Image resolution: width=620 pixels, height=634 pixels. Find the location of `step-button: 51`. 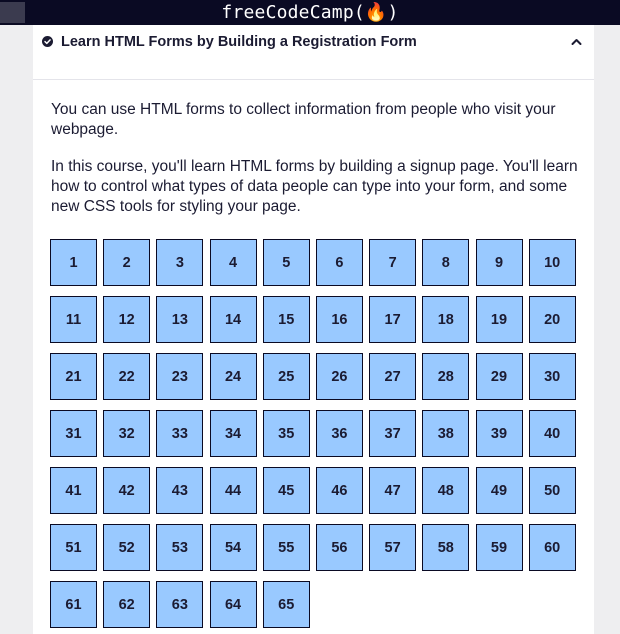

step-button: 51 is located at coordinates (73, 547).